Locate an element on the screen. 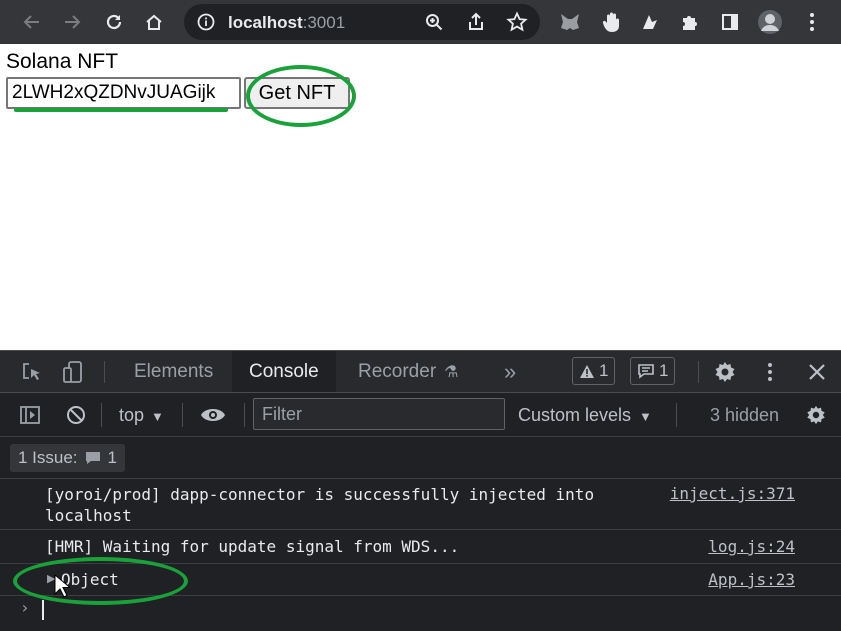 This screenshot has width=841, height=631. log-source-link: log.js:24 is located at coordinates (751, 546).